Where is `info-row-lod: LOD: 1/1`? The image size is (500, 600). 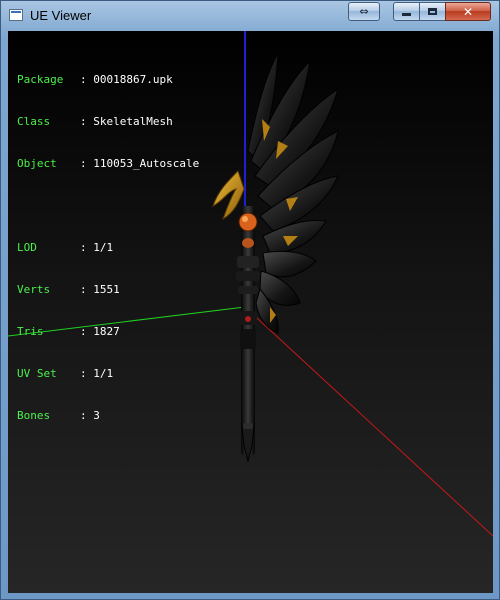
info-row-lod: LOD: 1/1 is located at coordinates (65, 247).